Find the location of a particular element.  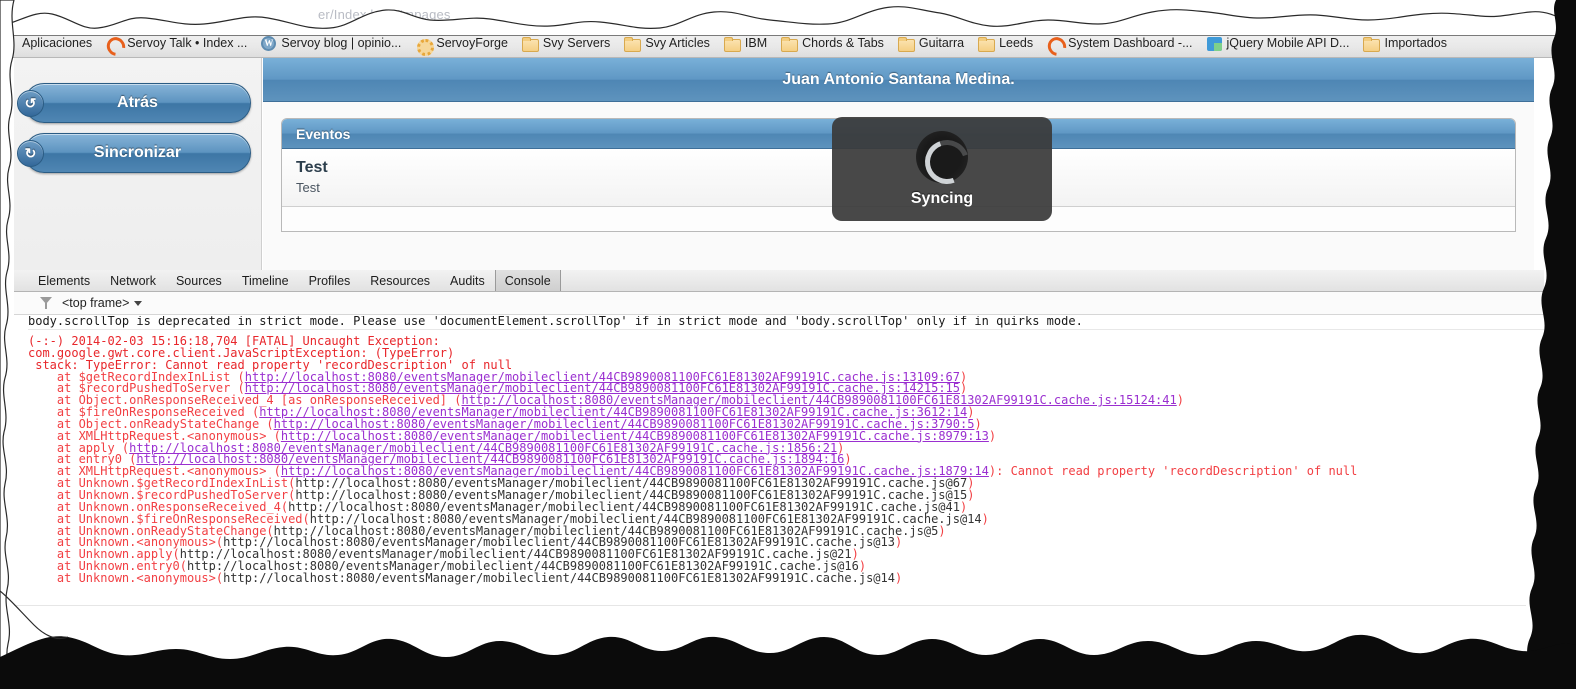

bookmark-item: Leeds is located at coordinates (1006, 44).